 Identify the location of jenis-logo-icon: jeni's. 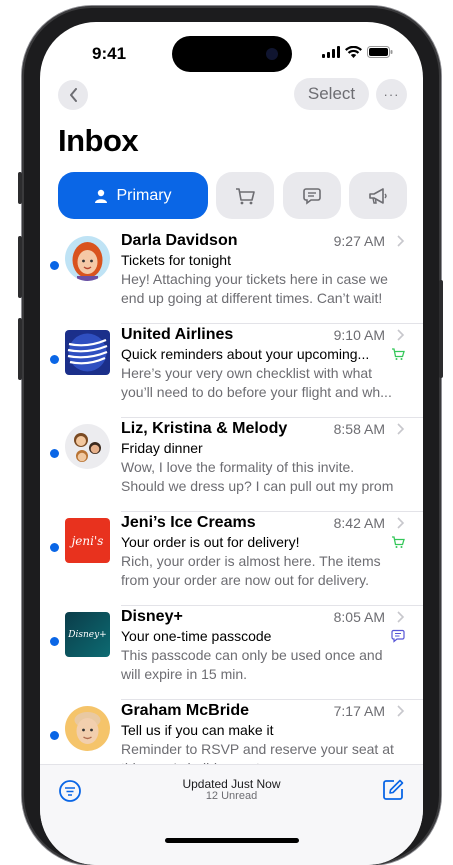
(87, 540).